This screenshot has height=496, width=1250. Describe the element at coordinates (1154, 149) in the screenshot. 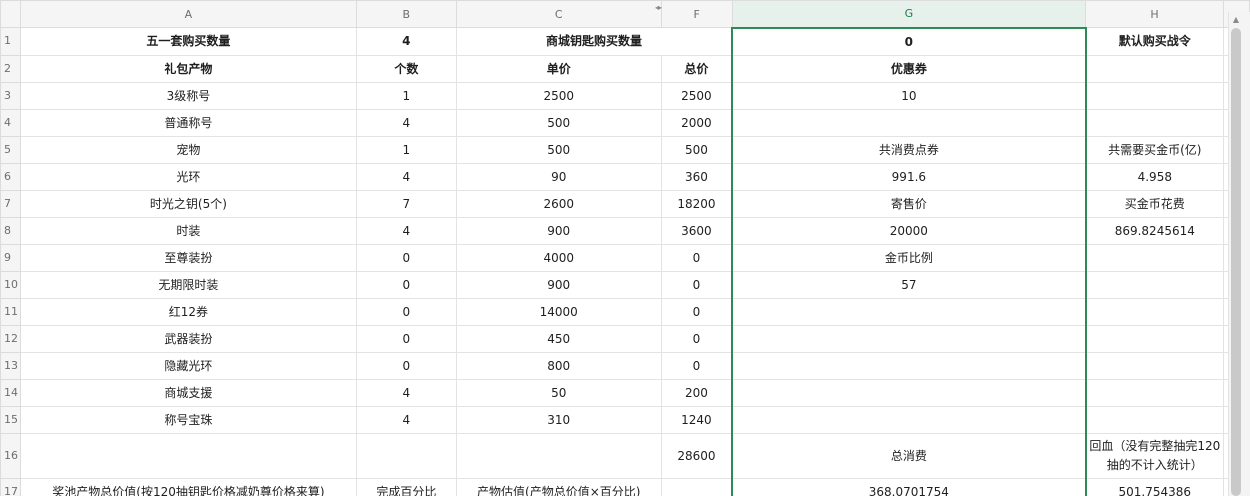

I see `cell-h5: 共需要买金币(亿)` at that location.